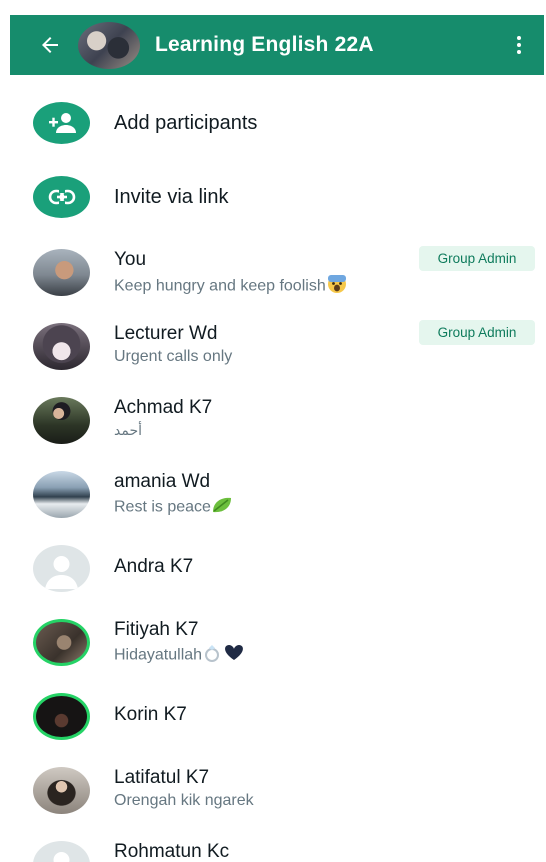 The image size is (546, 862). What do you see at coordinates (273, 645) in the screenshot?
I see `participant-row: Fitiyah K7 Hidayatullah` at bounding box center [273, 645].